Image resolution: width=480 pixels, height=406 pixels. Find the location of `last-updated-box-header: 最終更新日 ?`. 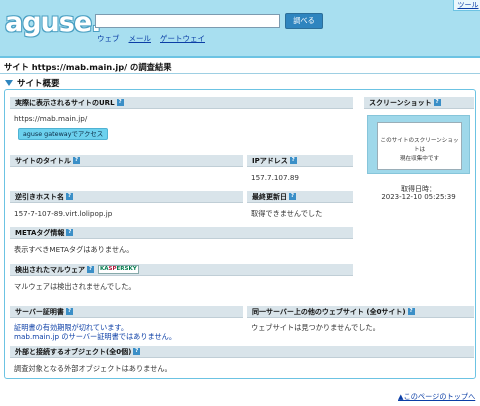

last-updated-box-header: 最終更新日 ? is located at coordinates (300, 197).